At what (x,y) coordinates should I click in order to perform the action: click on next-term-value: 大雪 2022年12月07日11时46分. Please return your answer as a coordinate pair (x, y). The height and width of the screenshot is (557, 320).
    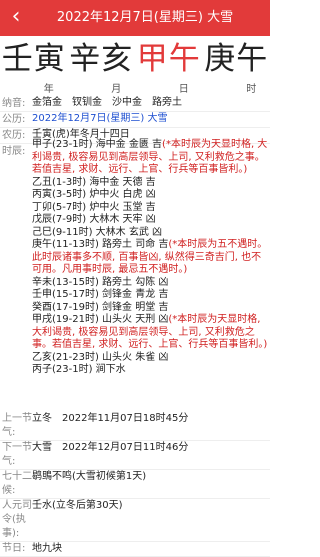
    Looking at the image, I should click on (110, 447).